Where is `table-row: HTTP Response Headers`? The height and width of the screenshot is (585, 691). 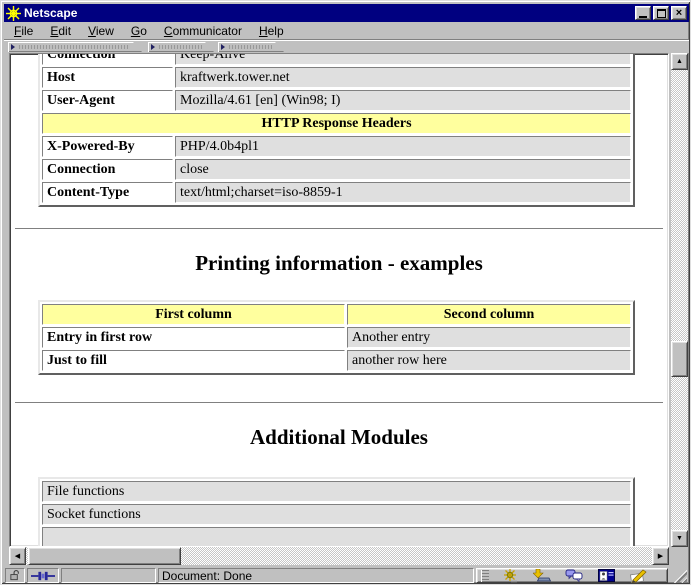 table-row: HTTP Response Headers is located at coordinates (336, 123).